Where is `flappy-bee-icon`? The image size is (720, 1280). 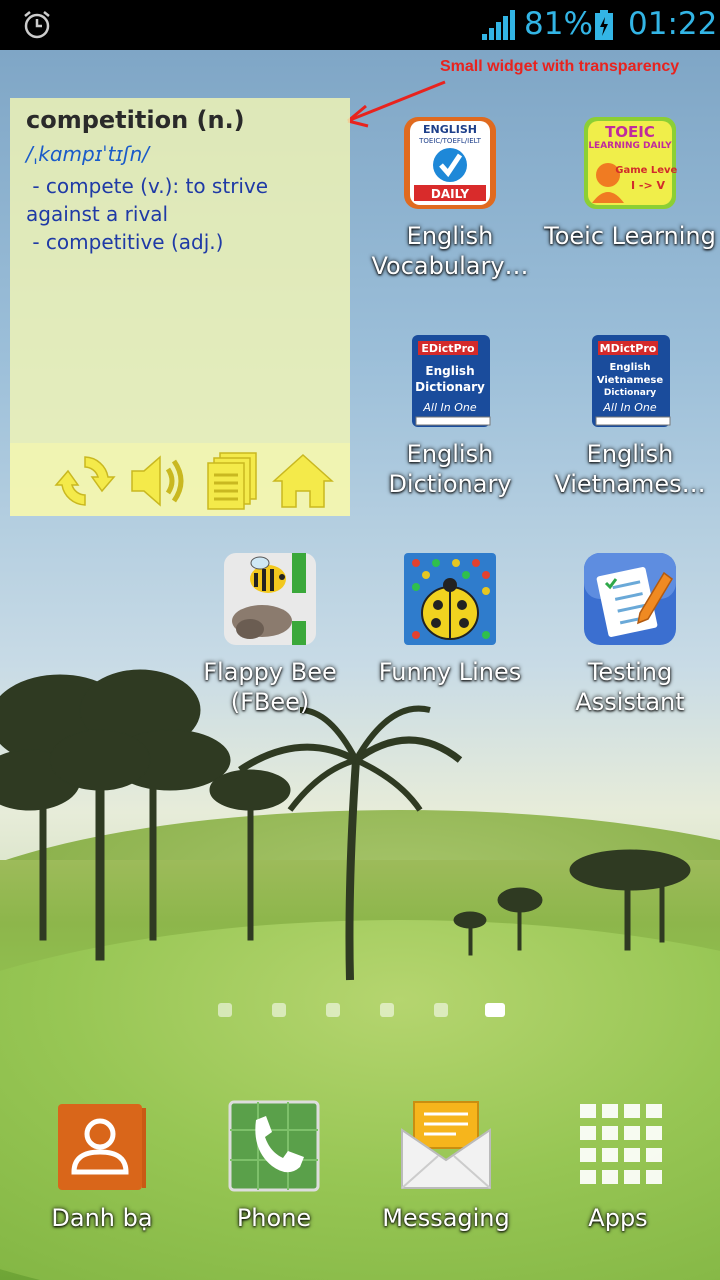 flappy-bee-icon is located at coordinates (270, 599).